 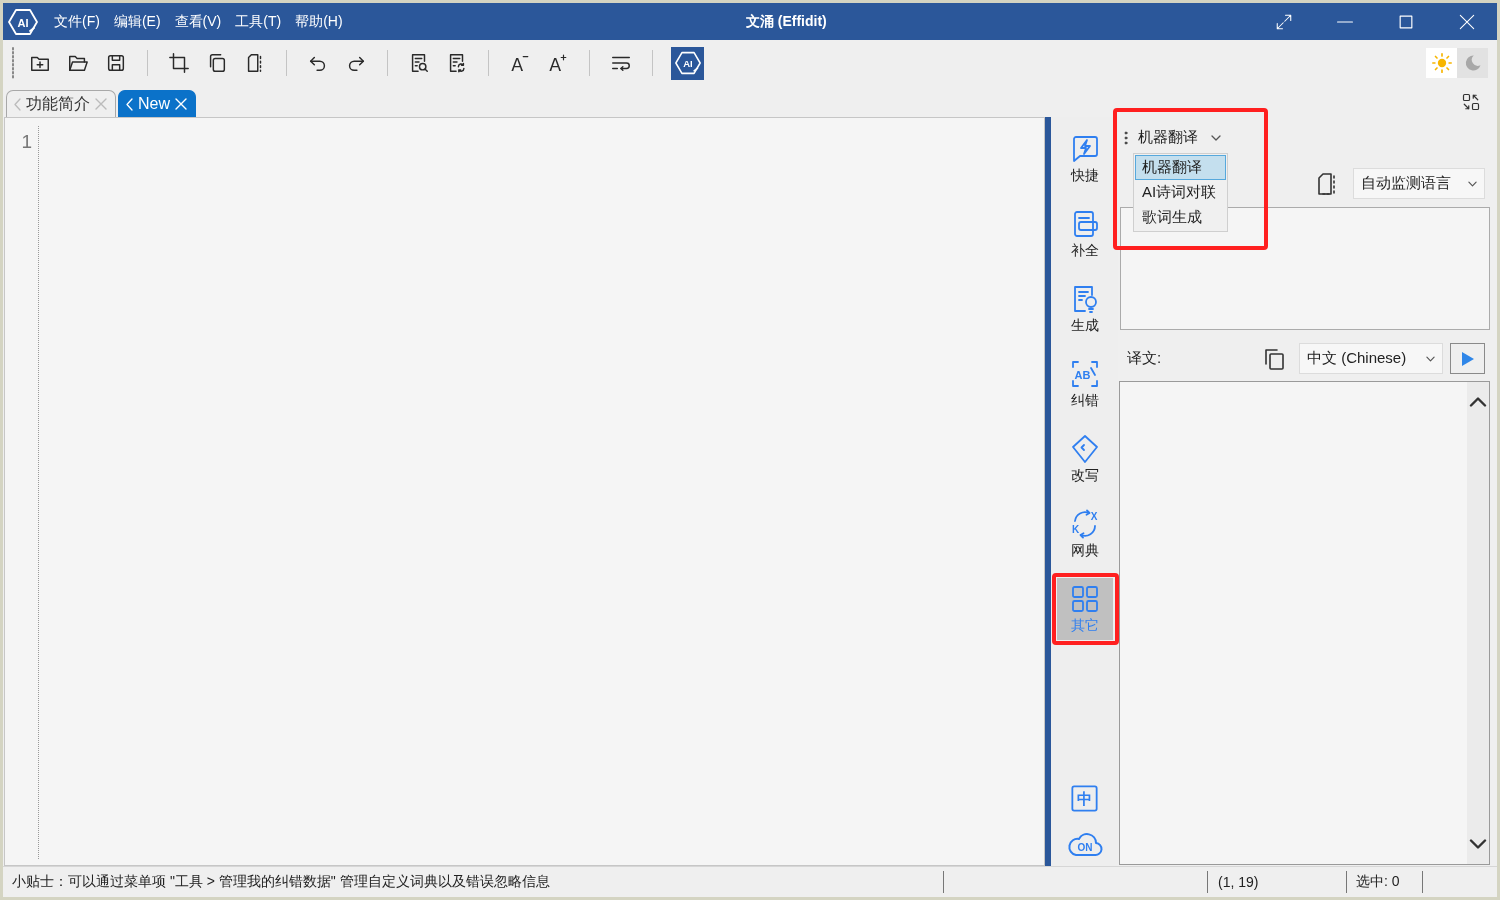 What do you see at coordinates (1179, 137) in the screenshot?
I see `mode-dropdown: 机器翻译` at bounding box center [1179, 137].